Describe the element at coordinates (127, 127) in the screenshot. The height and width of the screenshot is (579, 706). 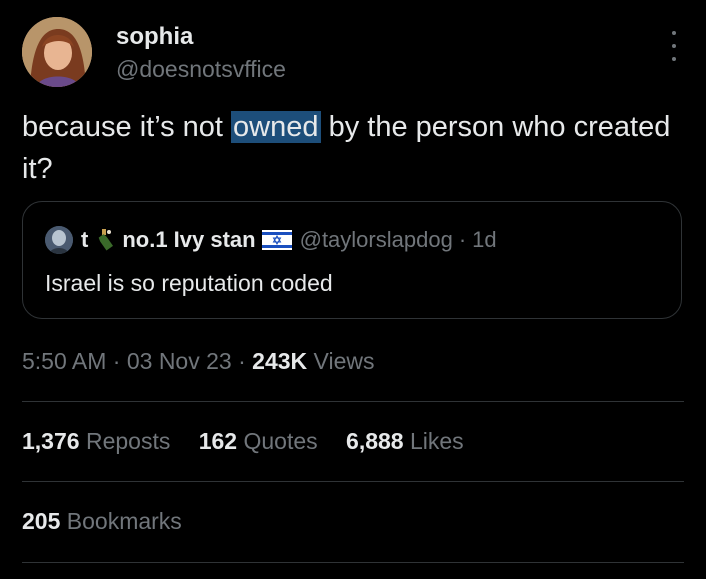
I see `tweet-text-part: because it’s not` at that location.